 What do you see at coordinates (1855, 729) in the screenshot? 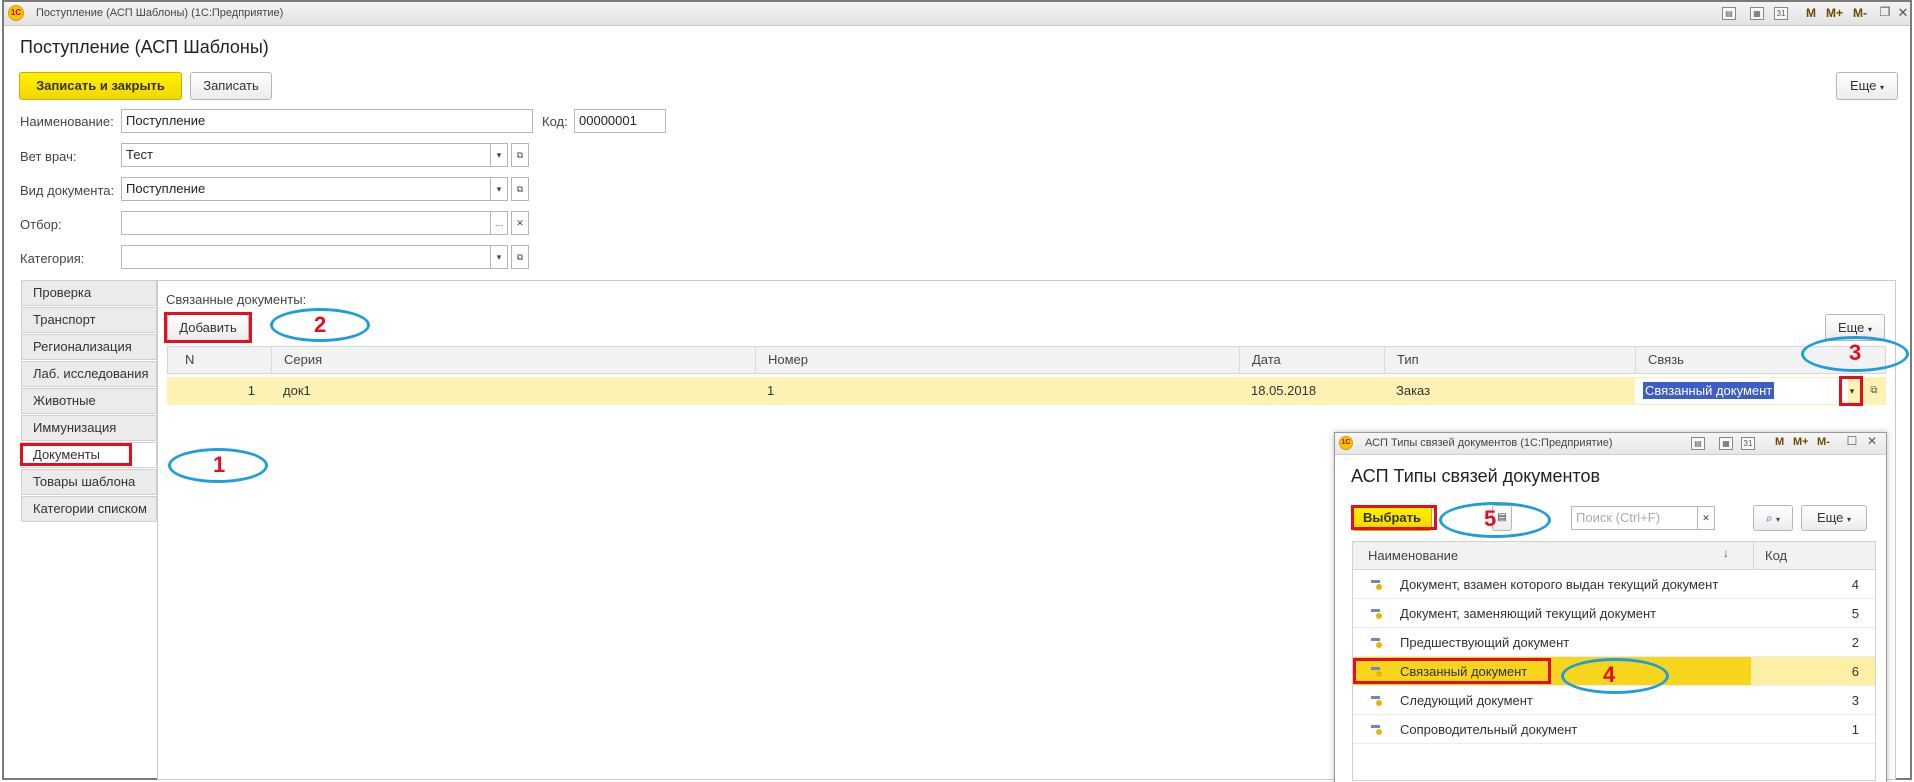
I see `item-code: 1` at bounding box center [1855, 729].